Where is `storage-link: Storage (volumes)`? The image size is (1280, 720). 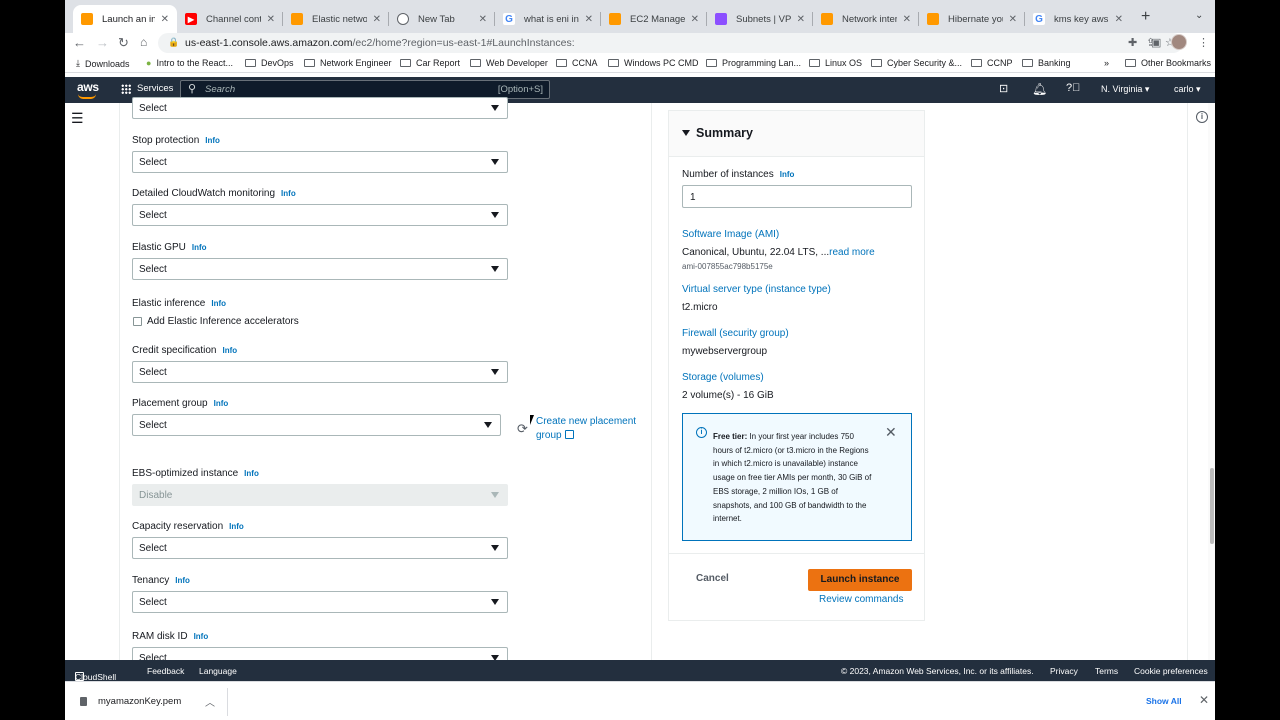 storage-link: Storage (volumes) is located at coordinates (723, 377).